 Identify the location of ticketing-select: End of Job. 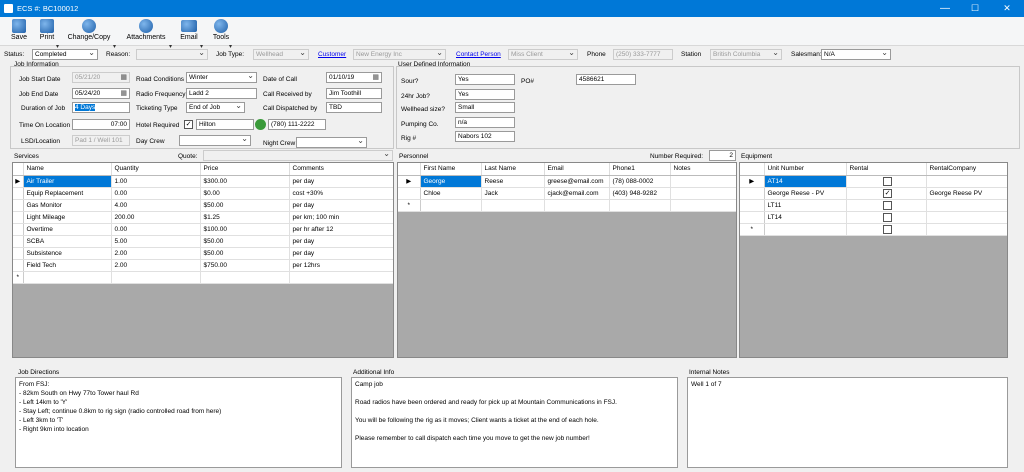
(215, 107).